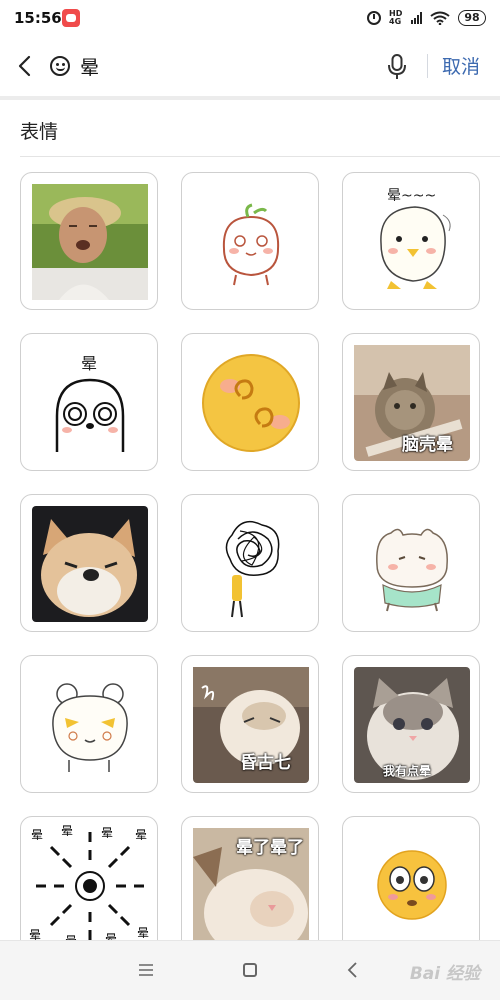  I want to click on sticker-caption: 昏古七, so click(265, 763).